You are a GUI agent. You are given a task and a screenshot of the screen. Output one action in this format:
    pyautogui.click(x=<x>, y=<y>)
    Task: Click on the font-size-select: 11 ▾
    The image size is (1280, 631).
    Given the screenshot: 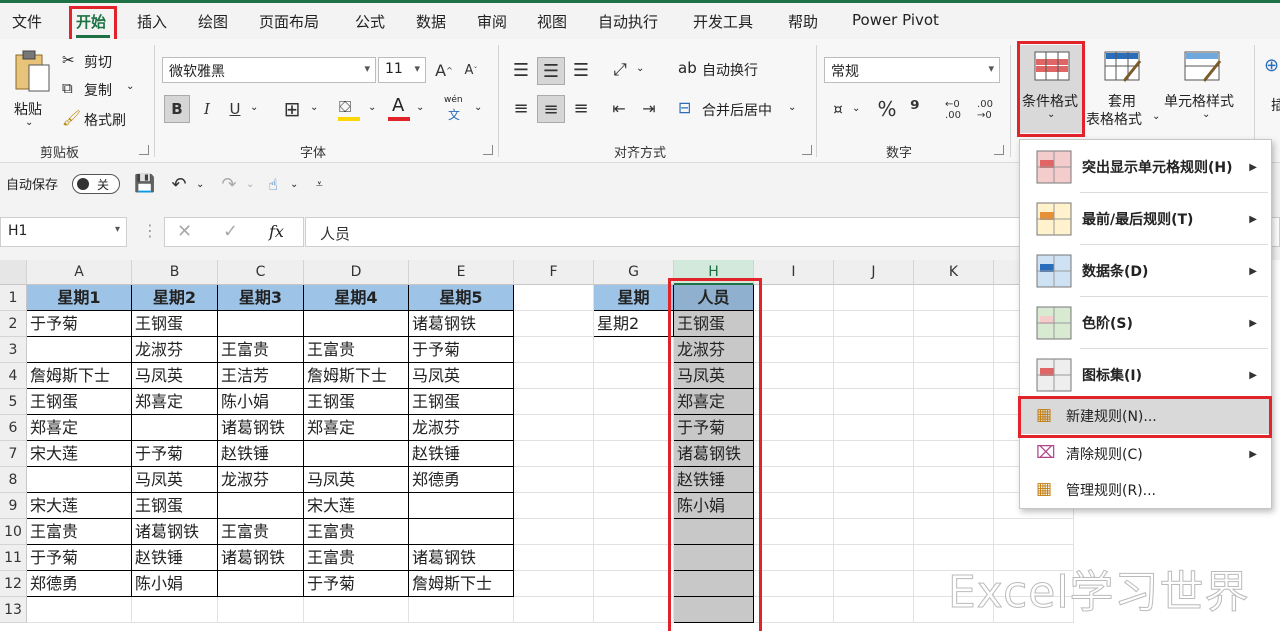 What is the action you would take?
    pyautogui.click(x=402, y=70)
    